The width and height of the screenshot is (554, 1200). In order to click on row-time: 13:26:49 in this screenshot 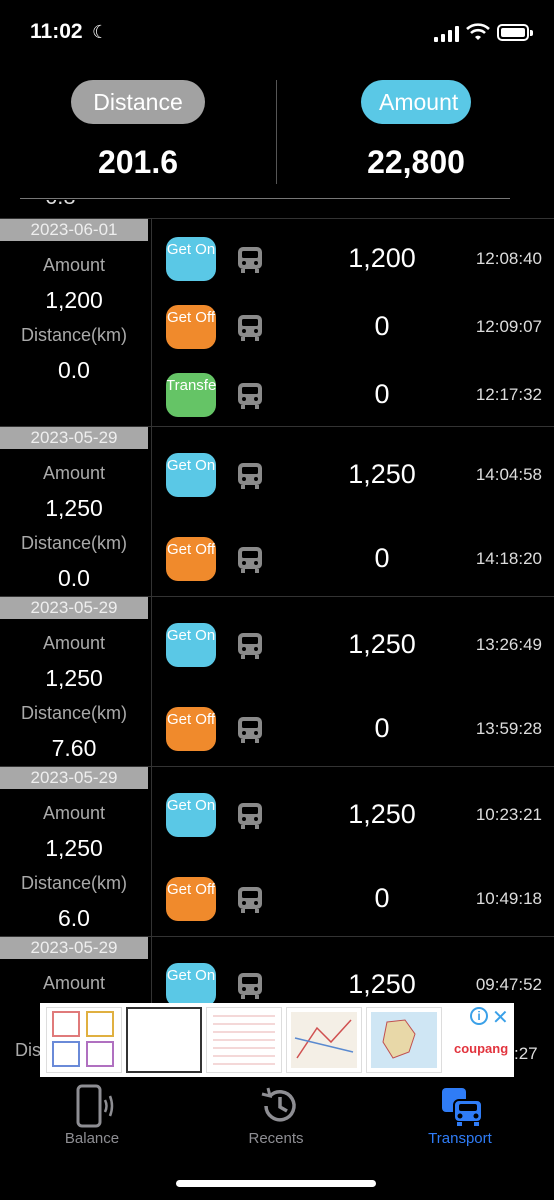, I will do `click(508, 644)`.